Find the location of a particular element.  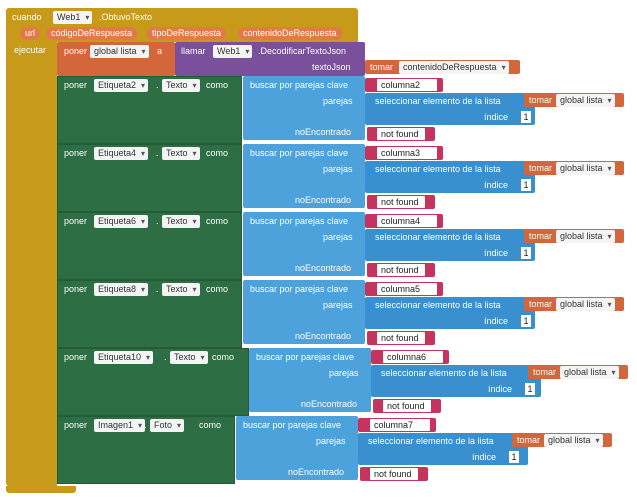

set-global-var-dropdown: global lista is located at coordinates (119, 51).